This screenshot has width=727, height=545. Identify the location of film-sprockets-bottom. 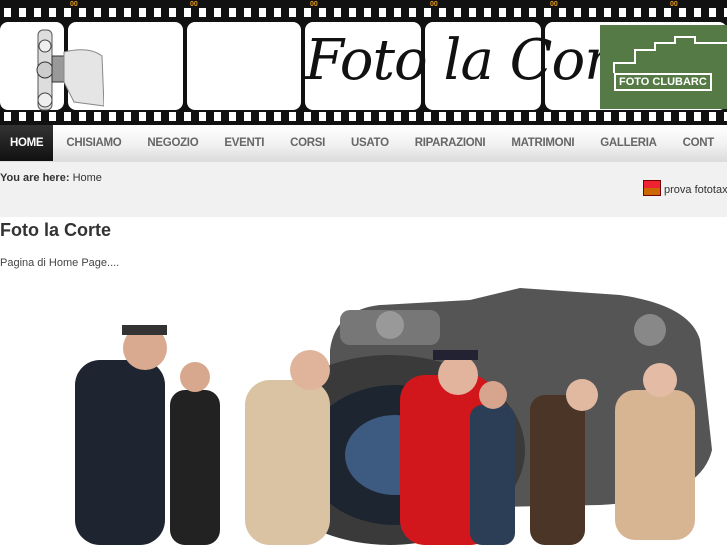
(363, 116).